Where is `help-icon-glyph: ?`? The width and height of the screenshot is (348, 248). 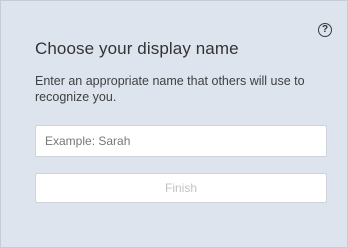 help-icon-glyph: ? is located at coordinates (325, 29).